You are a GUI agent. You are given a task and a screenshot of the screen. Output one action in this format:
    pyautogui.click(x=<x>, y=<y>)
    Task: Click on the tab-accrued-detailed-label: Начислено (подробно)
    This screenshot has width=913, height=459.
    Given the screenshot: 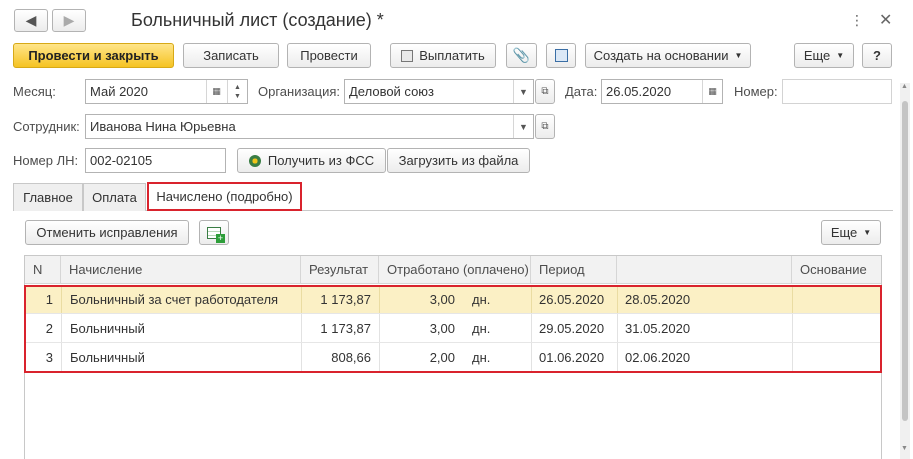 What is the action you would take?
    pyautogui.click(x=224, y=196)
    